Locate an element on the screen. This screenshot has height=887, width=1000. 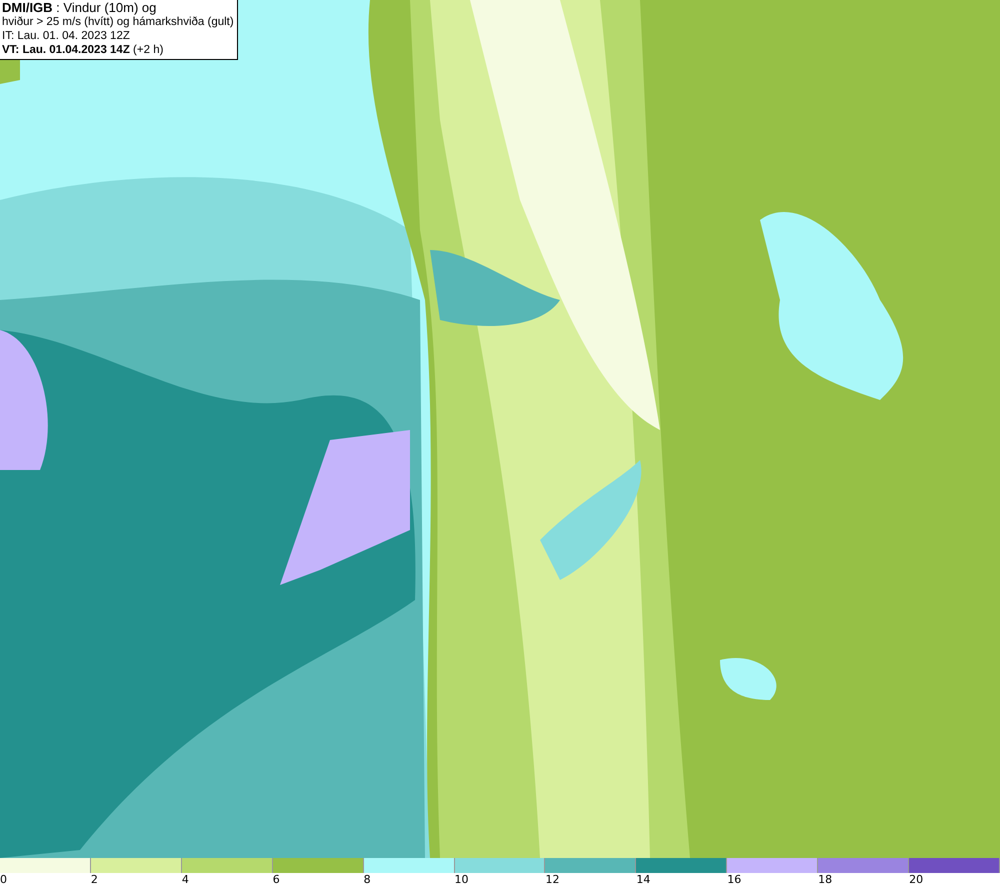
legend-label: 16 is located at coordinates (734, 880).